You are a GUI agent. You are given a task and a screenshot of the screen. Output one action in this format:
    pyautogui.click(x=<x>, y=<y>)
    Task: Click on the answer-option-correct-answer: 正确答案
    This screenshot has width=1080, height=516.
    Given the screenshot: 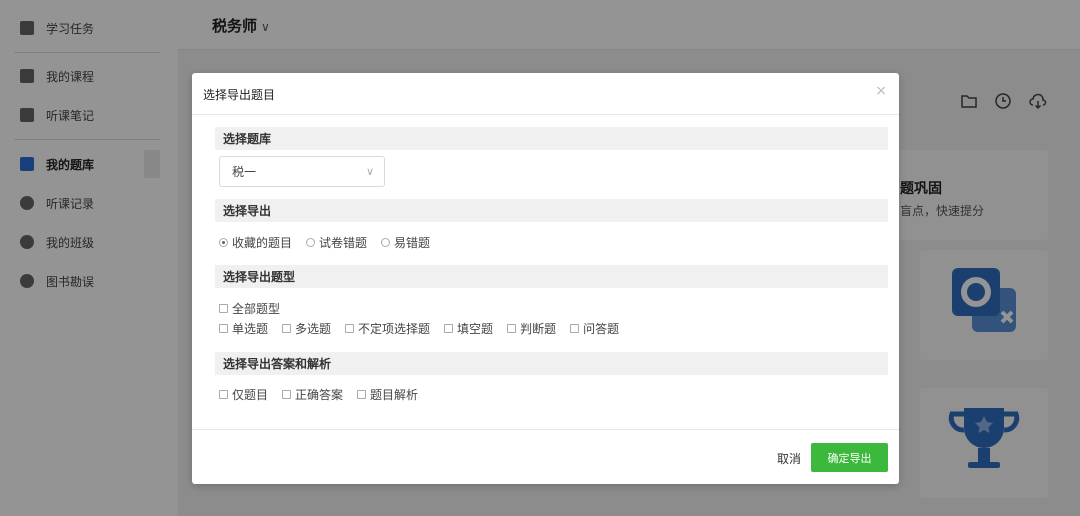 What is the action you would take?
    pyautogui.click(x=312, y=394)
    